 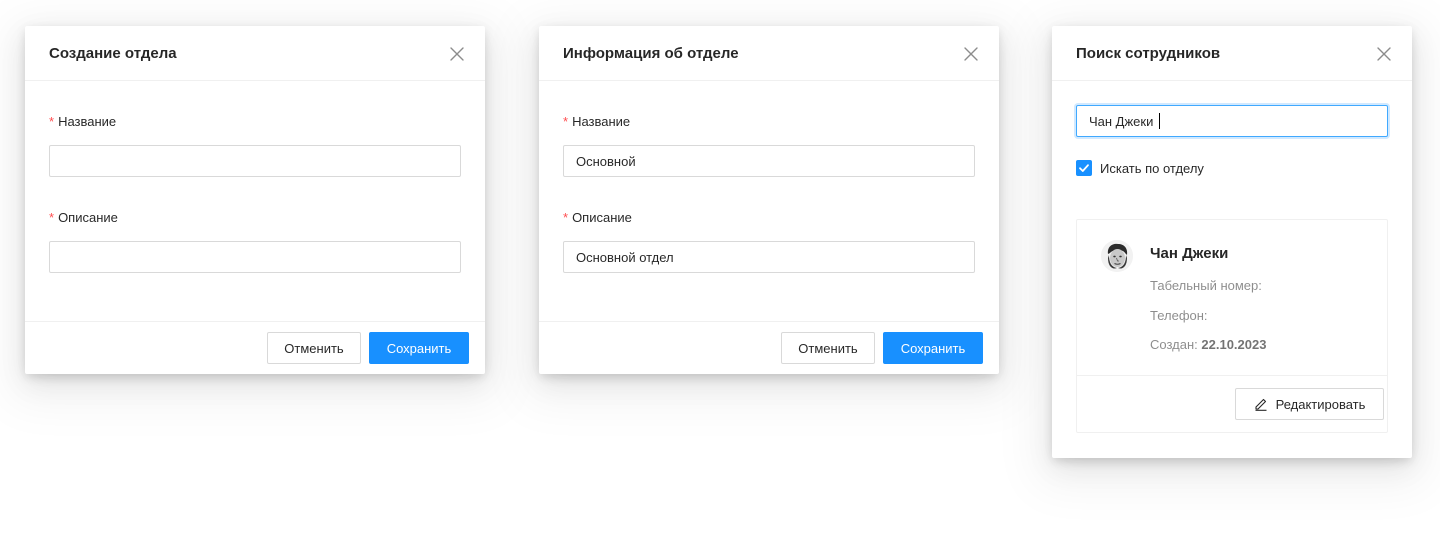 I want to click on modal-title: Информация об отделе, so click(x=651, y=53).